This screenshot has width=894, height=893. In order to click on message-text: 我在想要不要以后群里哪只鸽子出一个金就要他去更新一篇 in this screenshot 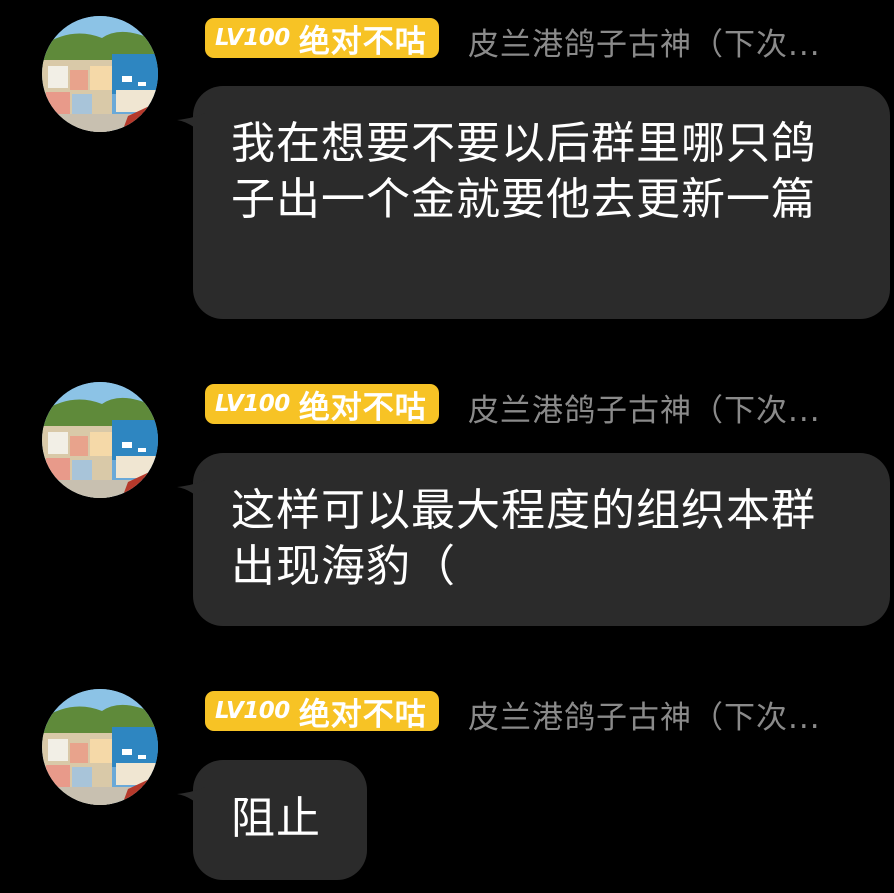, I will do `click(523, 171)`.